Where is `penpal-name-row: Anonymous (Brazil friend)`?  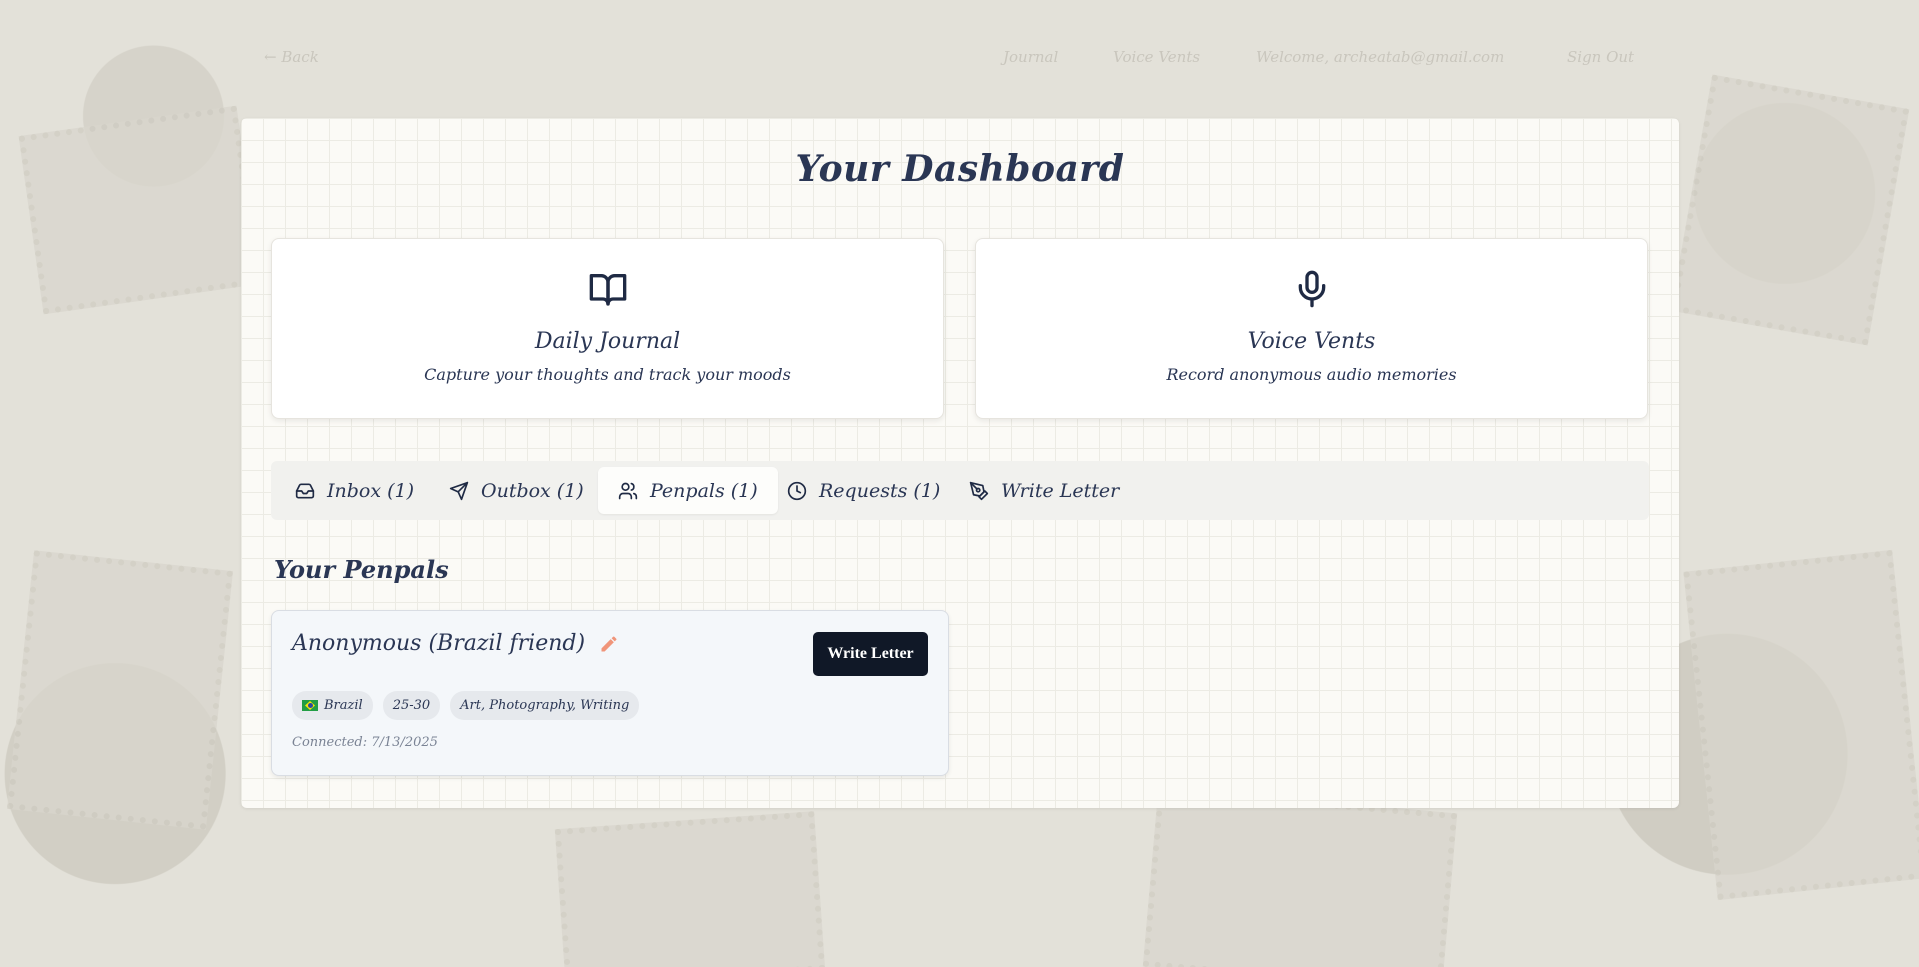 penpal-name-row: Anonymous (Brazil friend) is located at coordinates (455, 643).